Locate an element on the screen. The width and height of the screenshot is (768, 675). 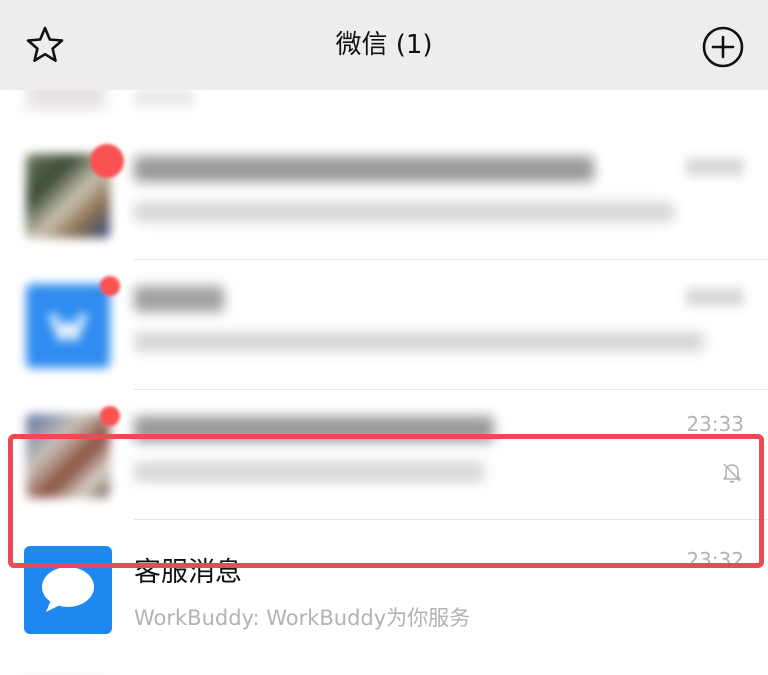
chat-name: 客服消息 is located at coordinates (188, 572).